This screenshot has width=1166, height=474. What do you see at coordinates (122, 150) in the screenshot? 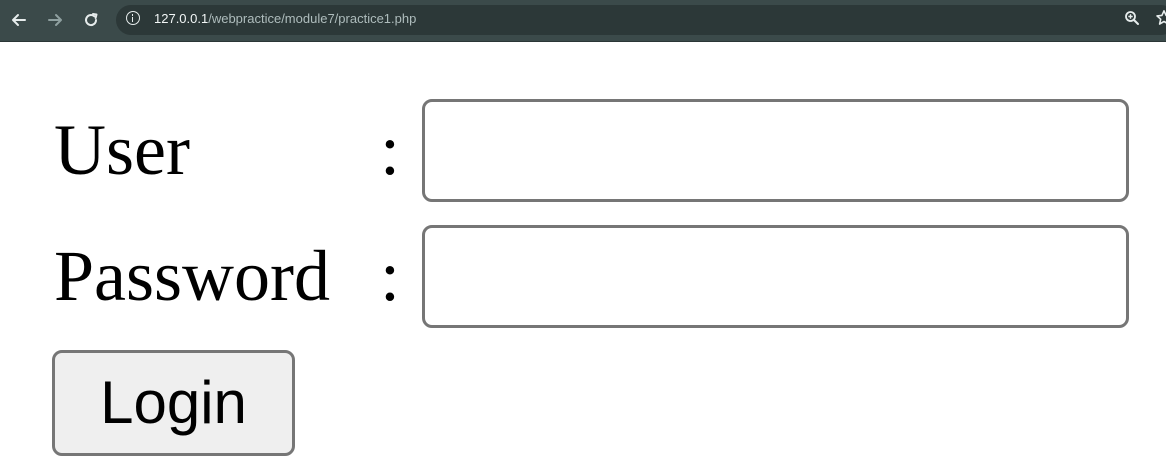
I see `user-label: User` at bounding box center [122, 150].